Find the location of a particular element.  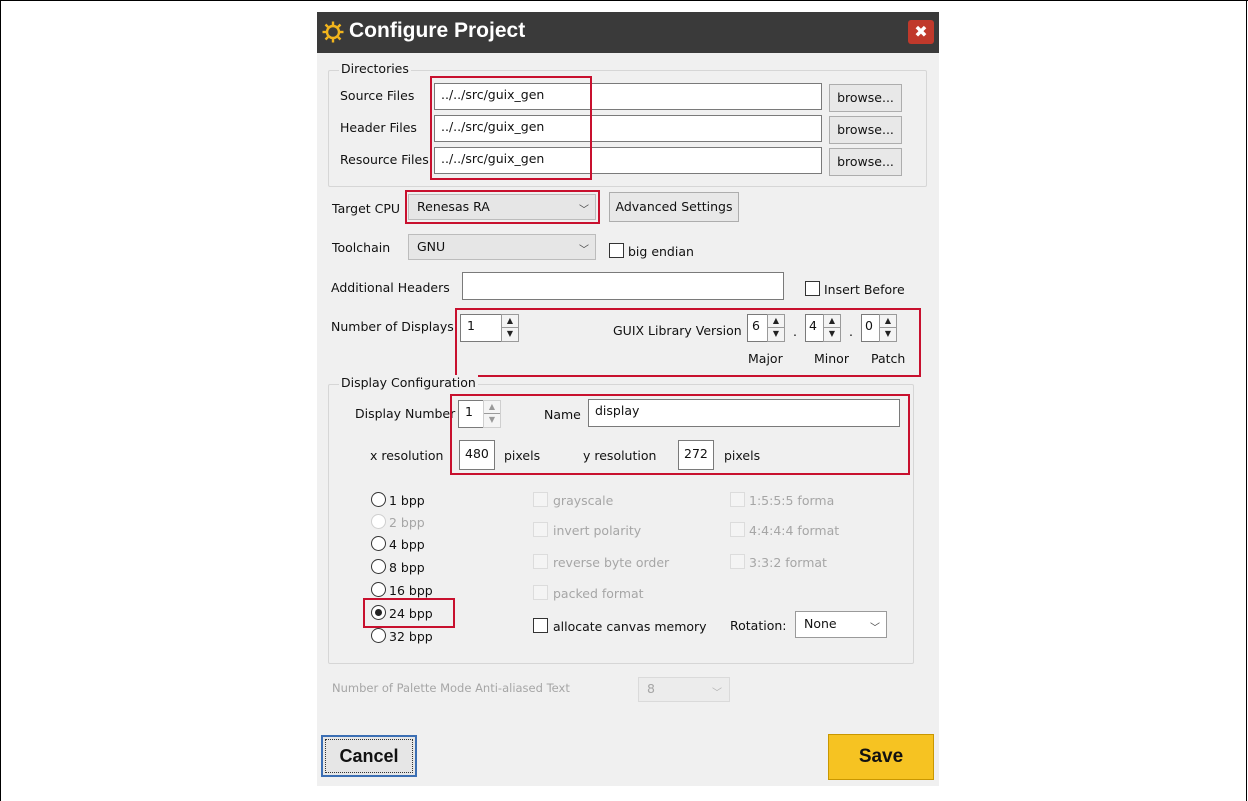

bpp-label: 1 bpp is located at coordinates (407, 500).